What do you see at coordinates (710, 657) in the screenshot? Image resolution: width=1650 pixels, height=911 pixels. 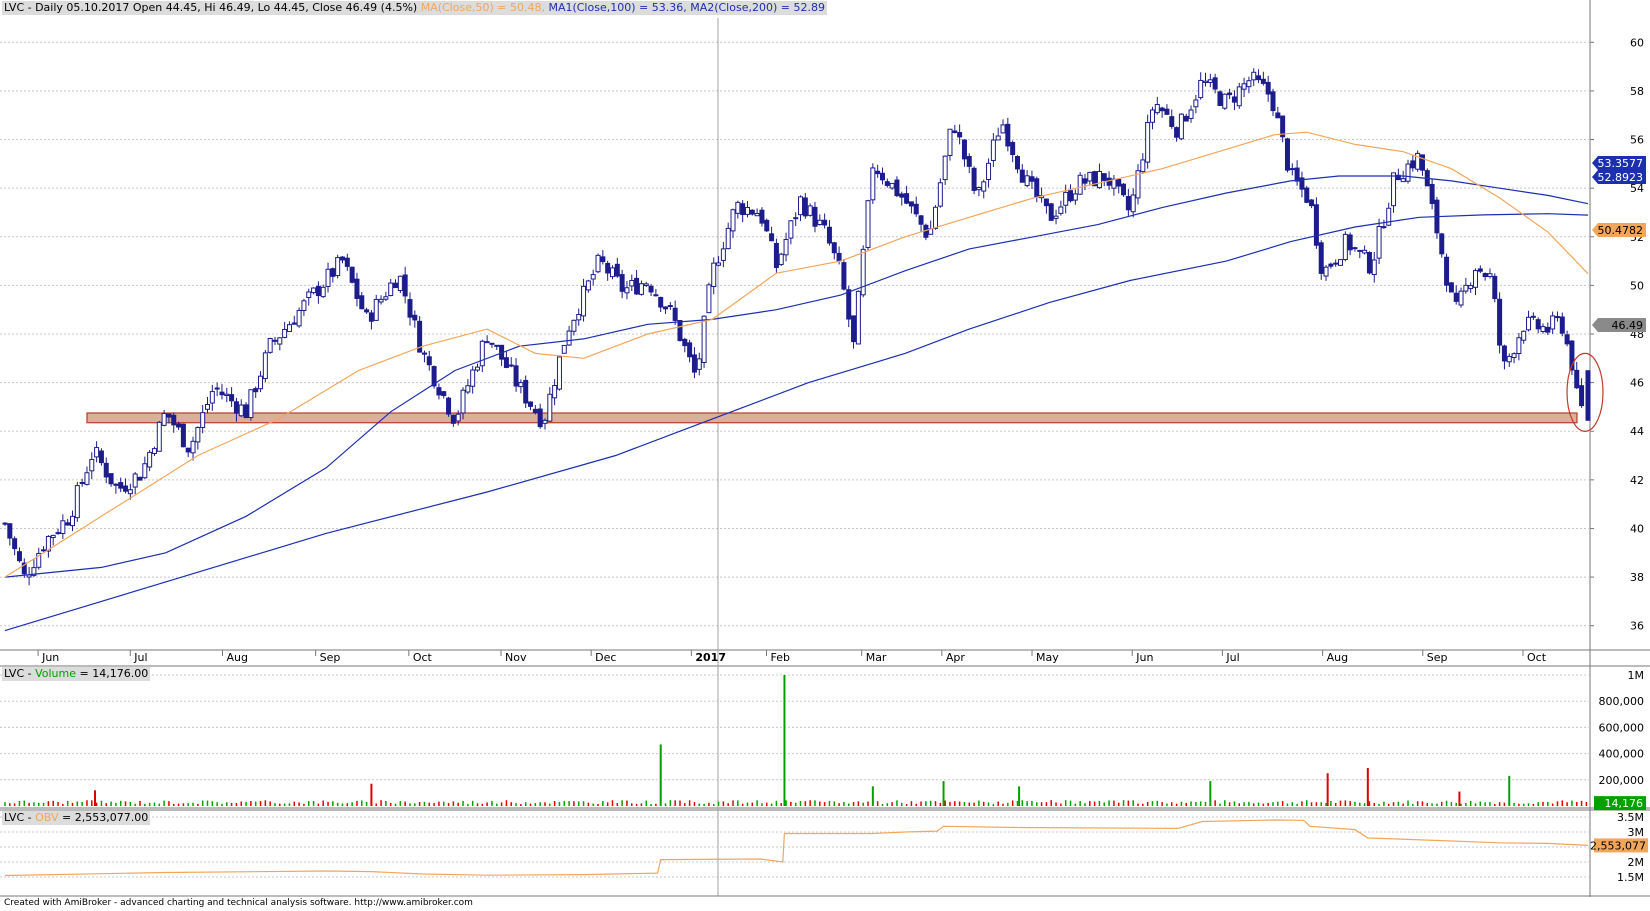 I see `x-axis-label: 2017` at bounding box center [710, 657].